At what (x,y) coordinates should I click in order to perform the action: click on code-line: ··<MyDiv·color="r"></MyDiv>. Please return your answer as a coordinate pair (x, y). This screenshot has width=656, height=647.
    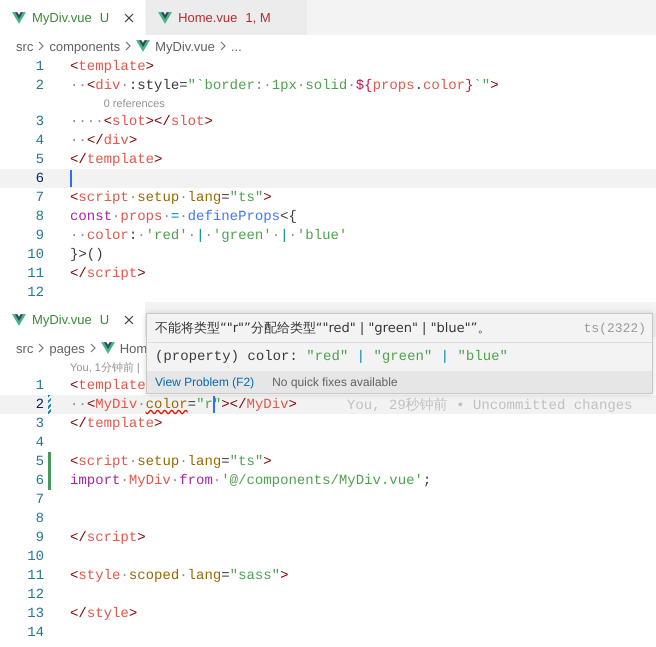
    Looking at the image, I should click on (183, 405).